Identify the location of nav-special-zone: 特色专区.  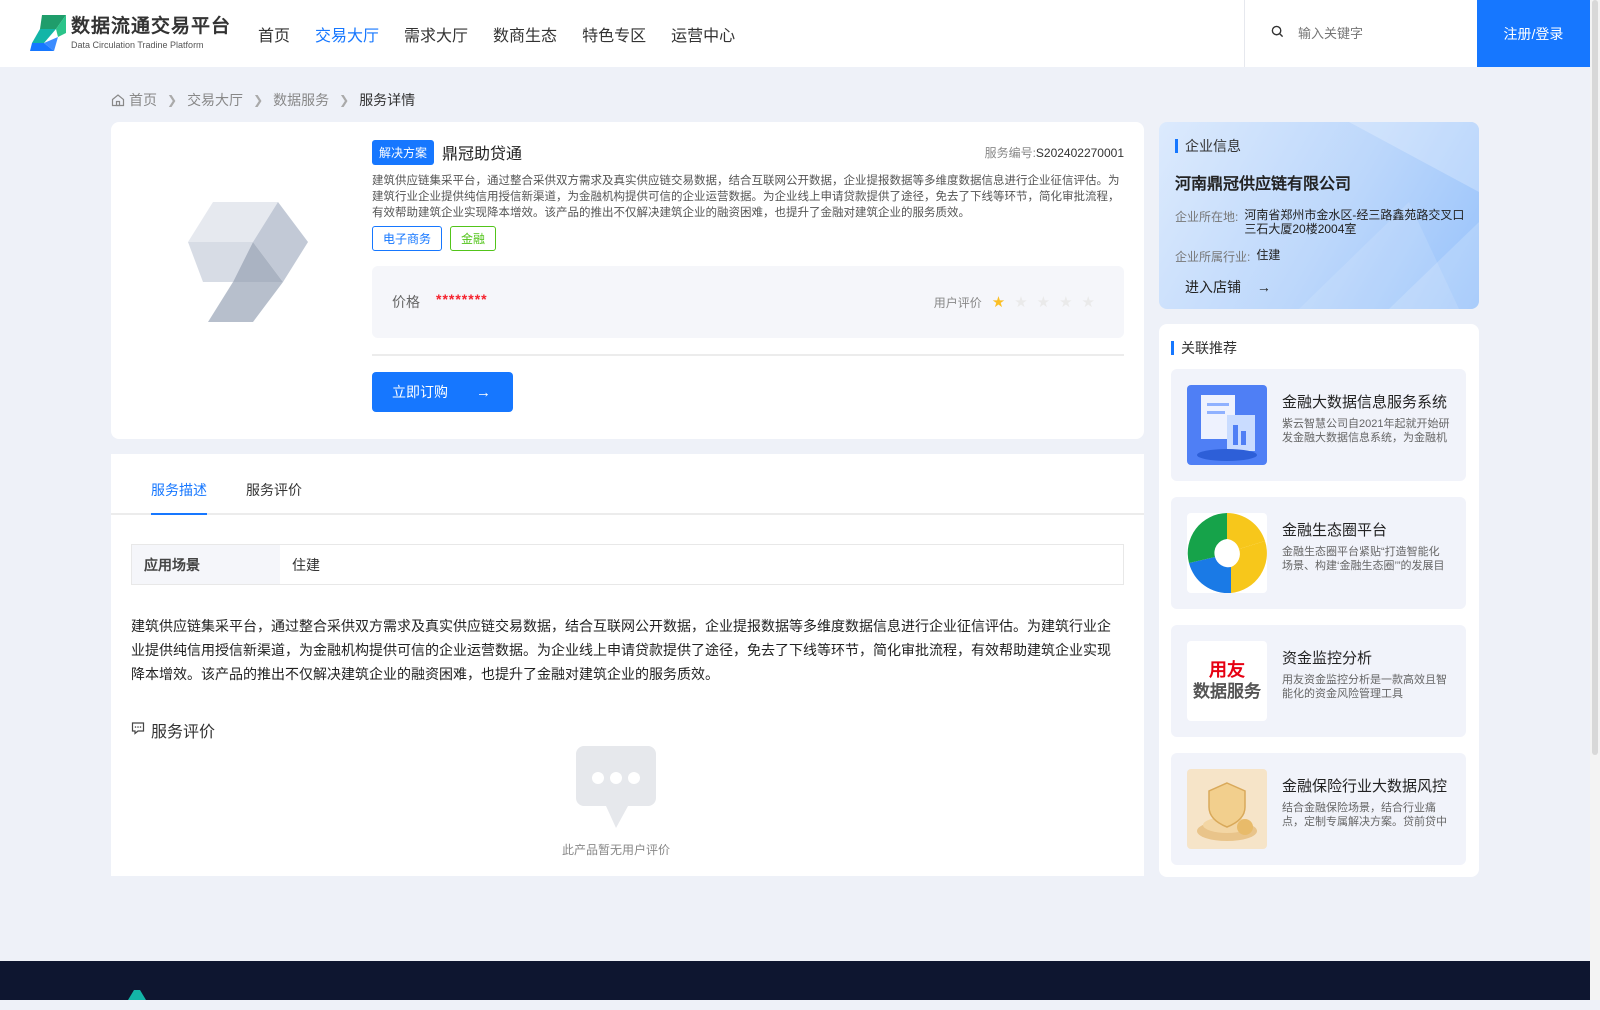
(614, 34).